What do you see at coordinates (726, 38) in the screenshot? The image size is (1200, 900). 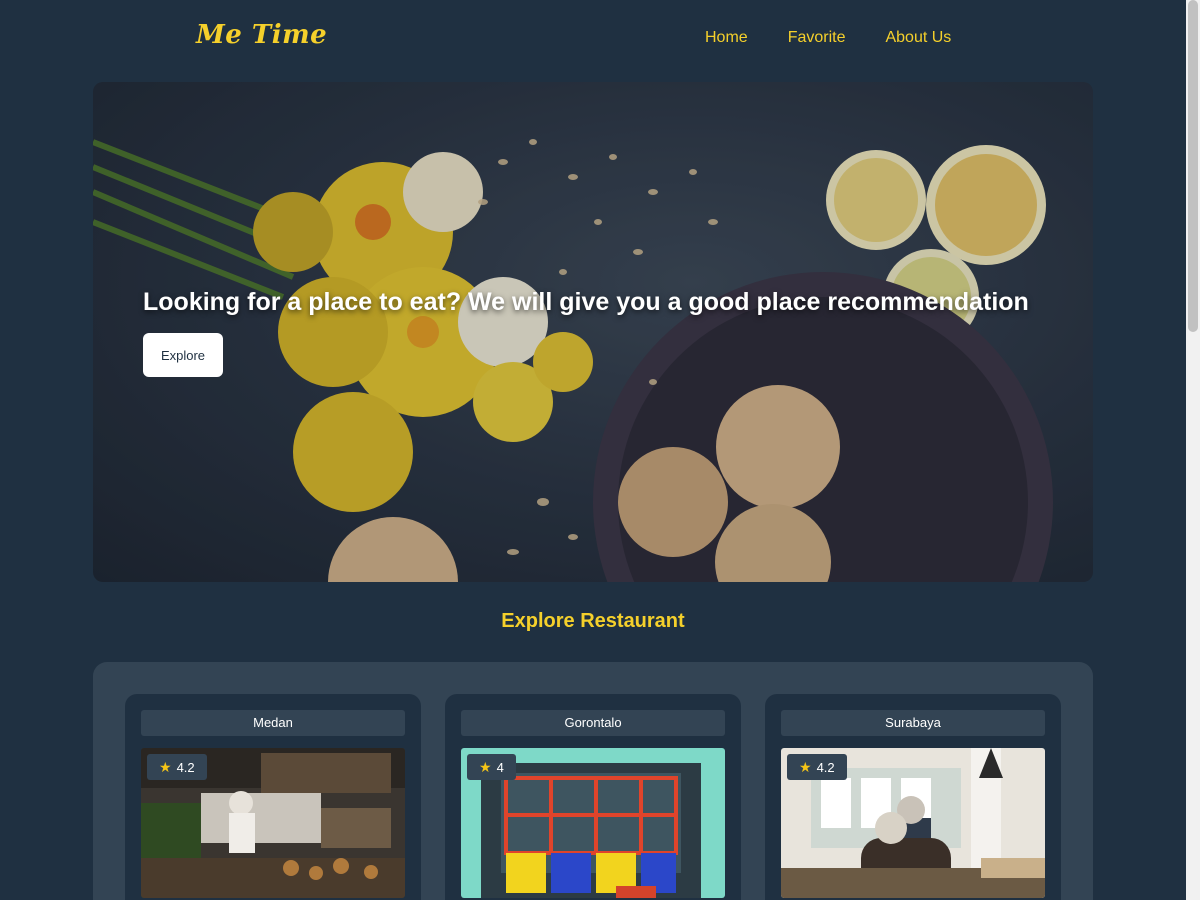 I see `nav-home-link: Home` at bounding box center [726, 38].